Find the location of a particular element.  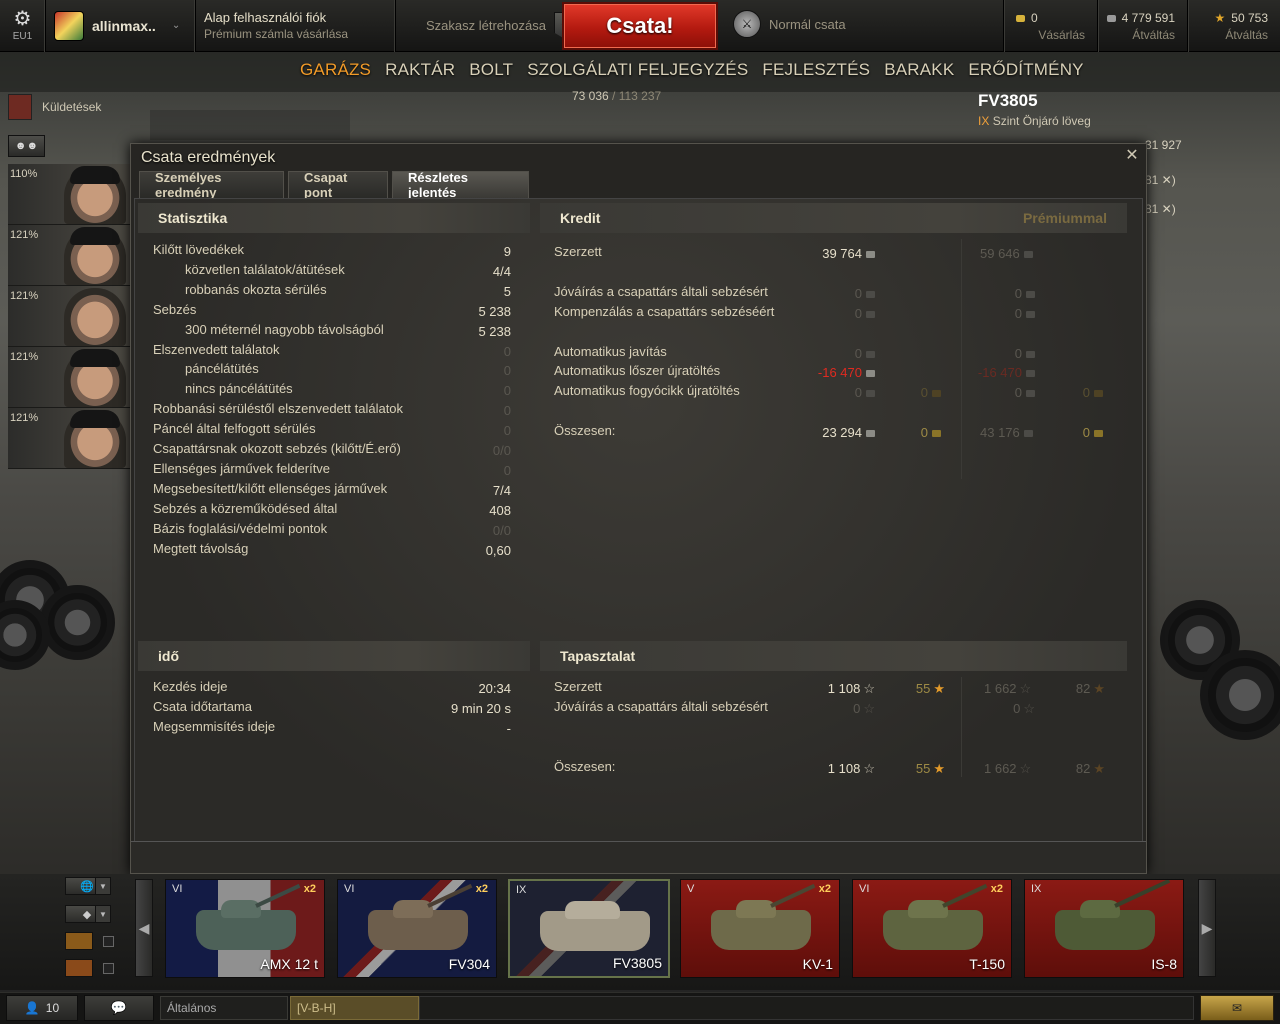

tank-turret is located at coordinates (1100, 909).